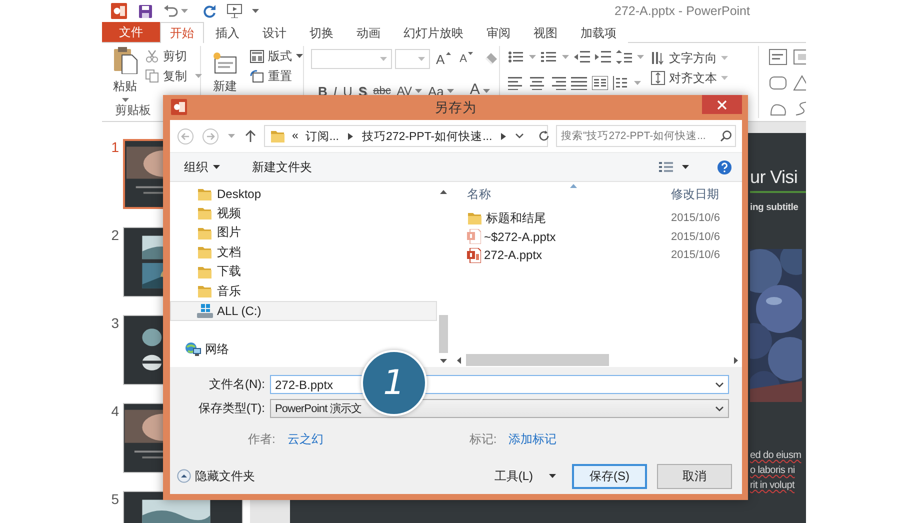 This screenshot has height=523, width=900. What do you see at coordinates (561, 194) in the screenshot?
I see `column-header: 名称` at bounding box center [561, 194].